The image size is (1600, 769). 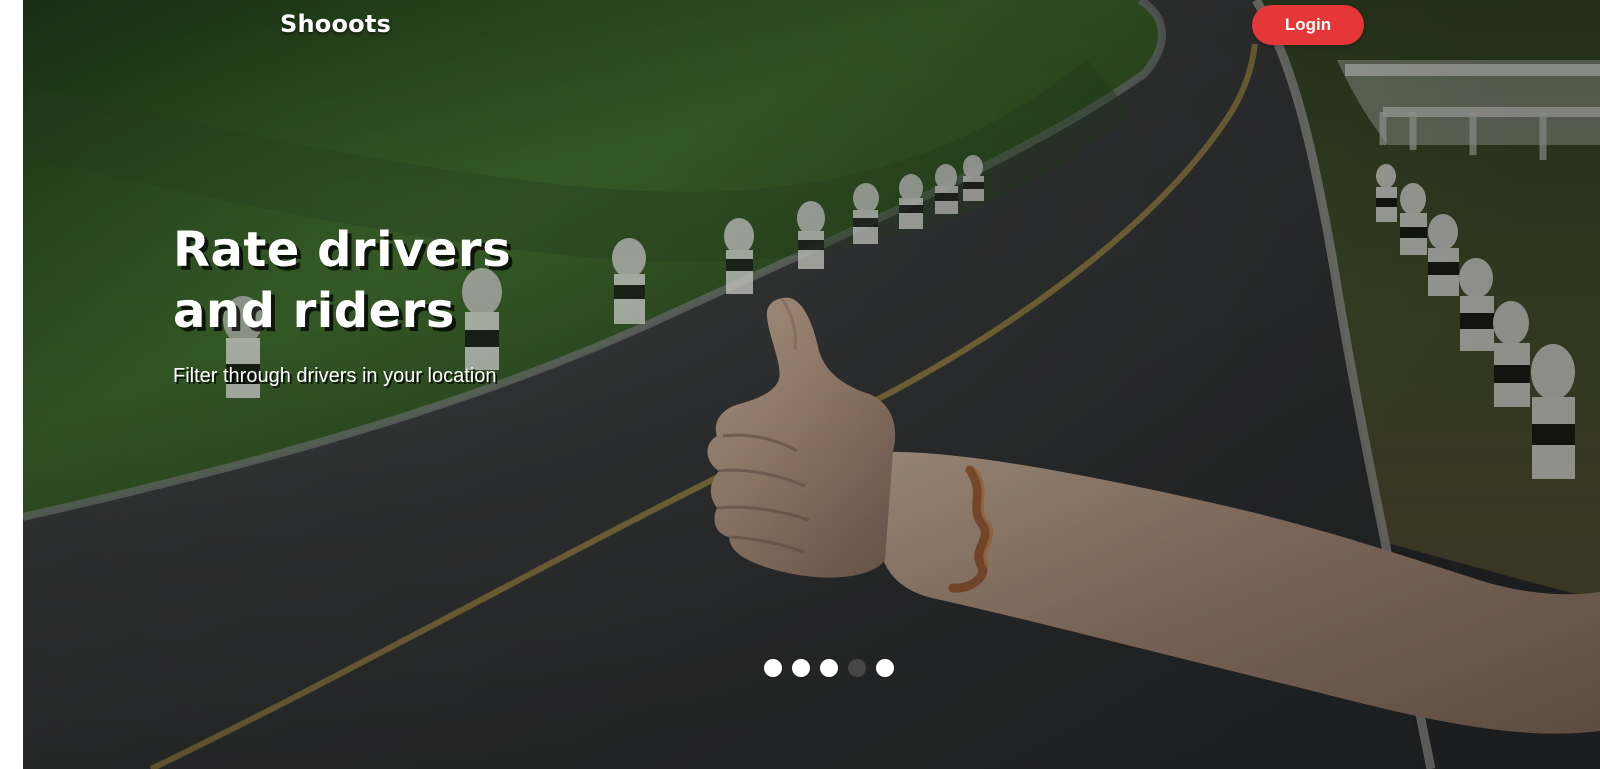 What do you see at coordinates (335, 24) in the screenshot?
I see `brand-logo: Shooots` at bounding box center [335, 24].